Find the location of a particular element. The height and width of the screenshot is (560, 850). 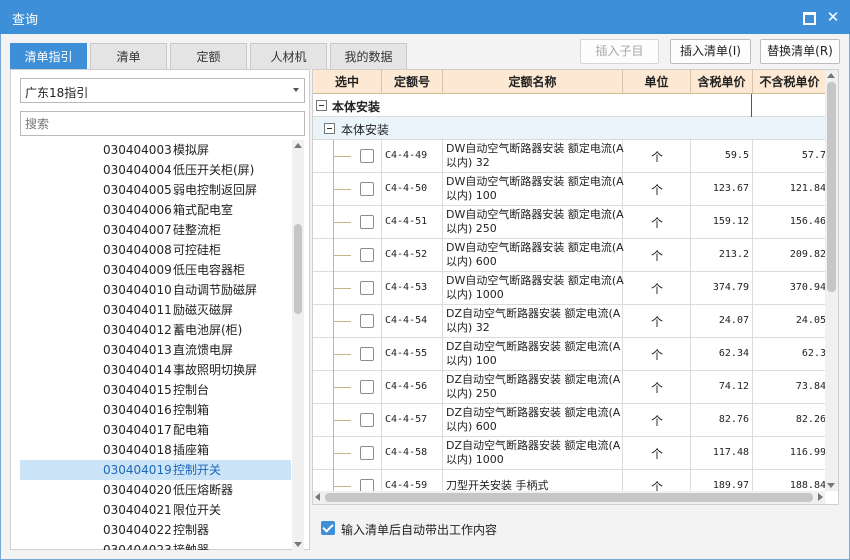

row-price-notax: 57.7 is located at coordinates (813, 155).